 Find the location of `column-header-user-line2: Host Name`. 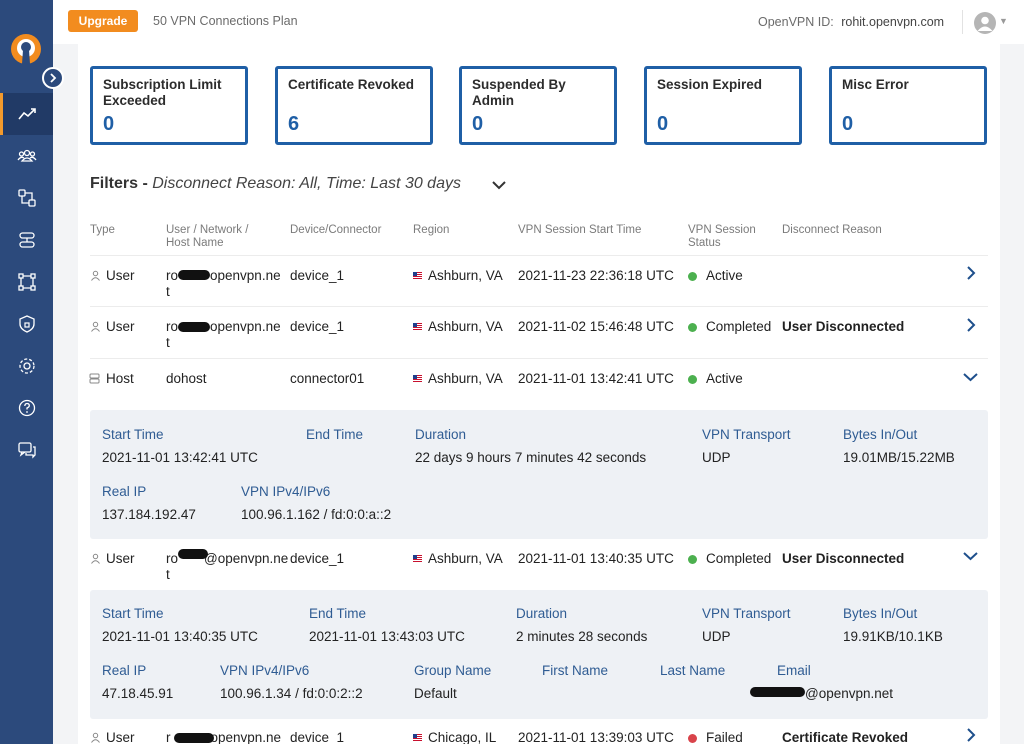

column-header-user-line2: Host Name is located at coordinates (195, 243).